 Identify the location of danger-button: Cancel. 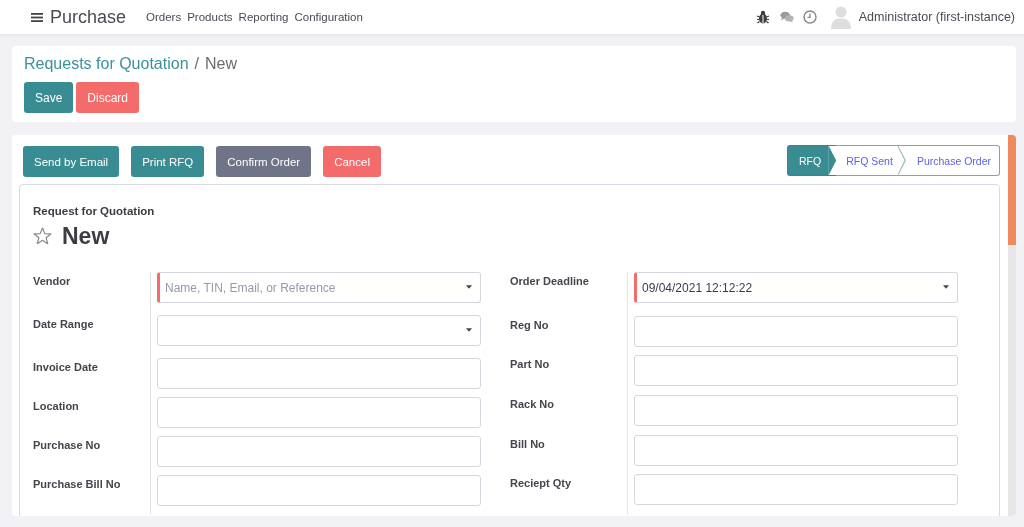
(352, 161).